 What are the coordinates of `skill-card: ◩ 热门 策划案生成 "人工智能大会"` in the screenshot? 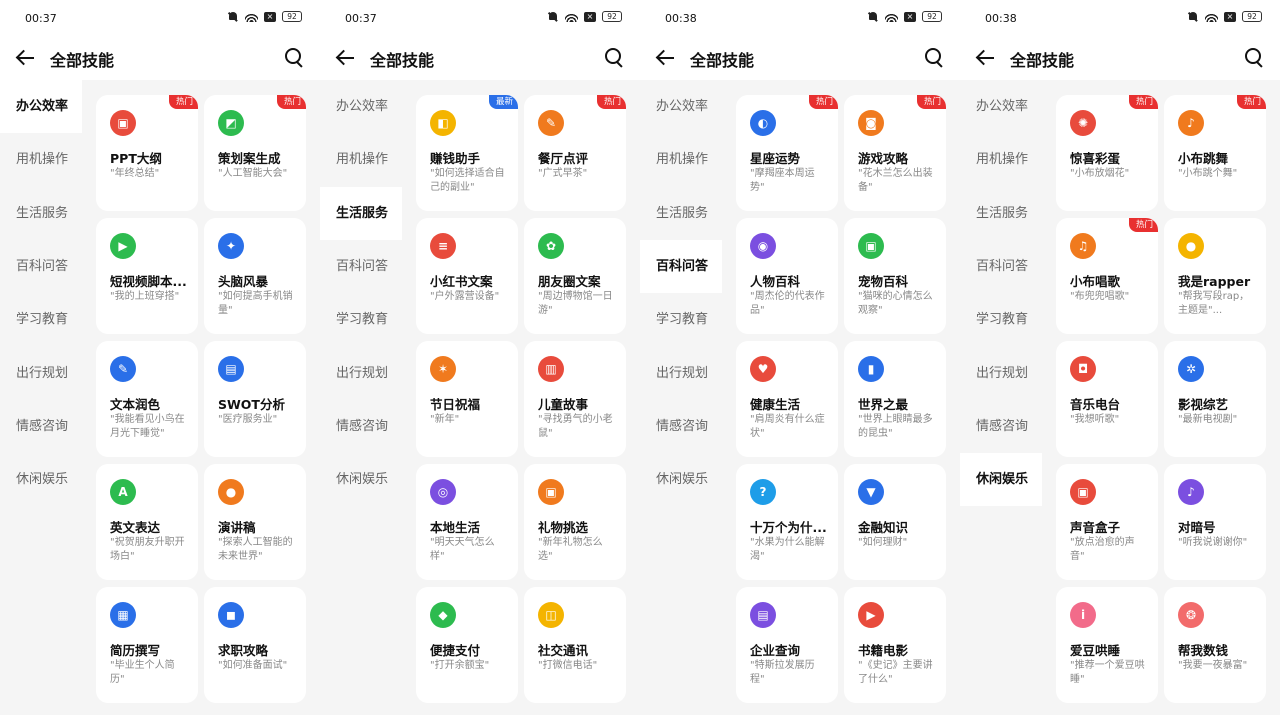 It's located at (255, 153).